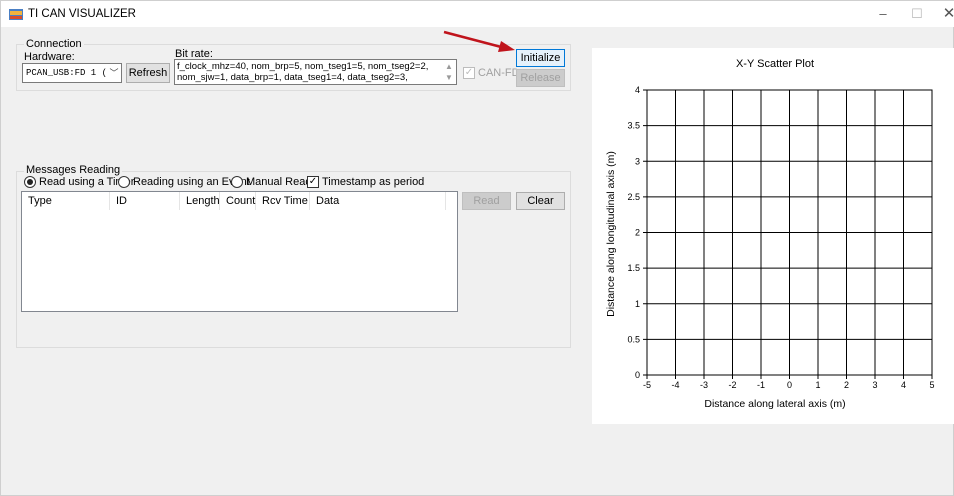 This screenshot has width=954, height=496. Describe the element at coordinates (675, 385) in the screenshot. I see `x-tick-label: -4` at that location.